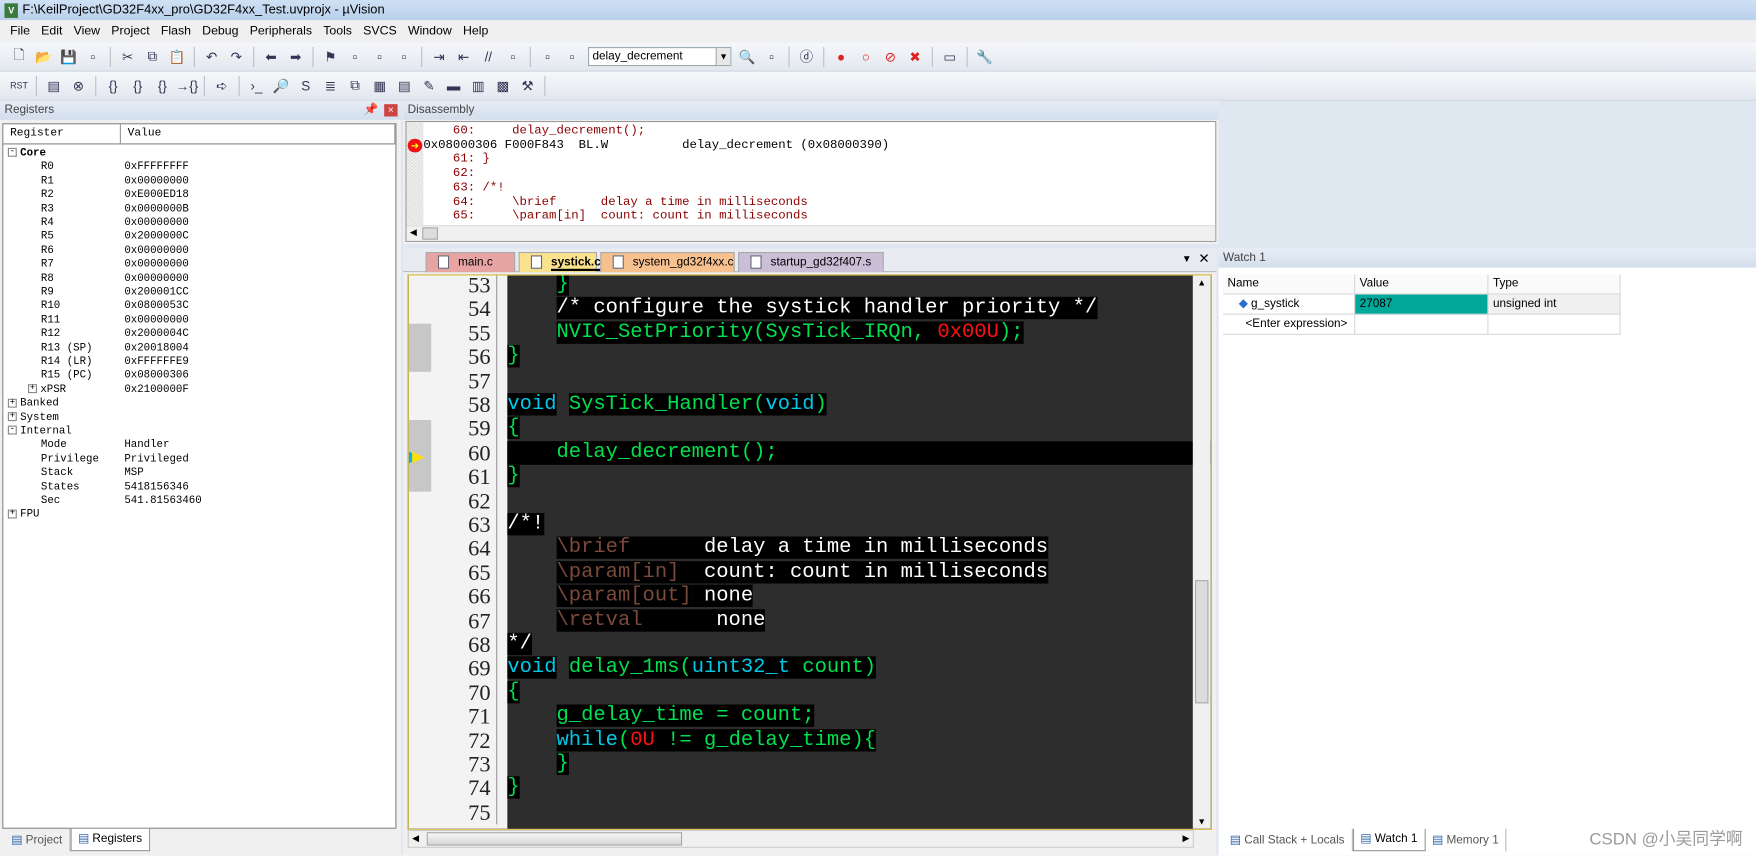  What do you see at coordinates (156, 487) in the screenshot?
I see `register-value: 5418156346` at bounding box center [156, 487].